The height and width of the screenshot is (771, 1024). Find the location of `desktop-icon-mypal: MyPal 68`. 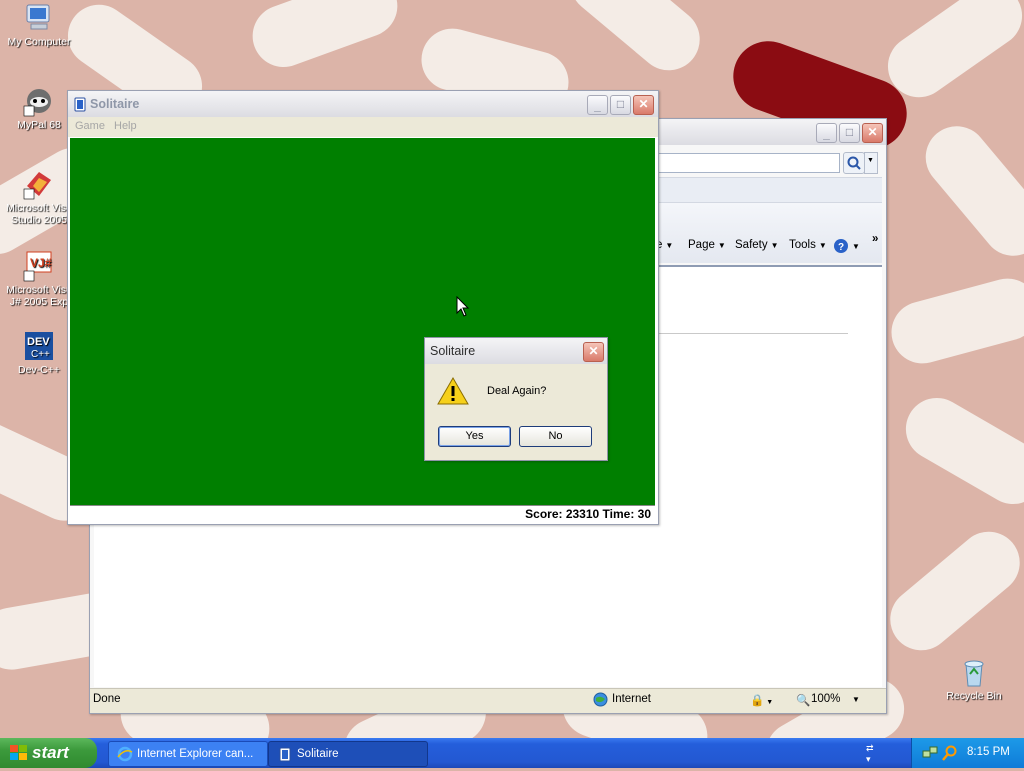

desktop-icon-mypal: MyPal 68 is located at coordinates (39, 108).